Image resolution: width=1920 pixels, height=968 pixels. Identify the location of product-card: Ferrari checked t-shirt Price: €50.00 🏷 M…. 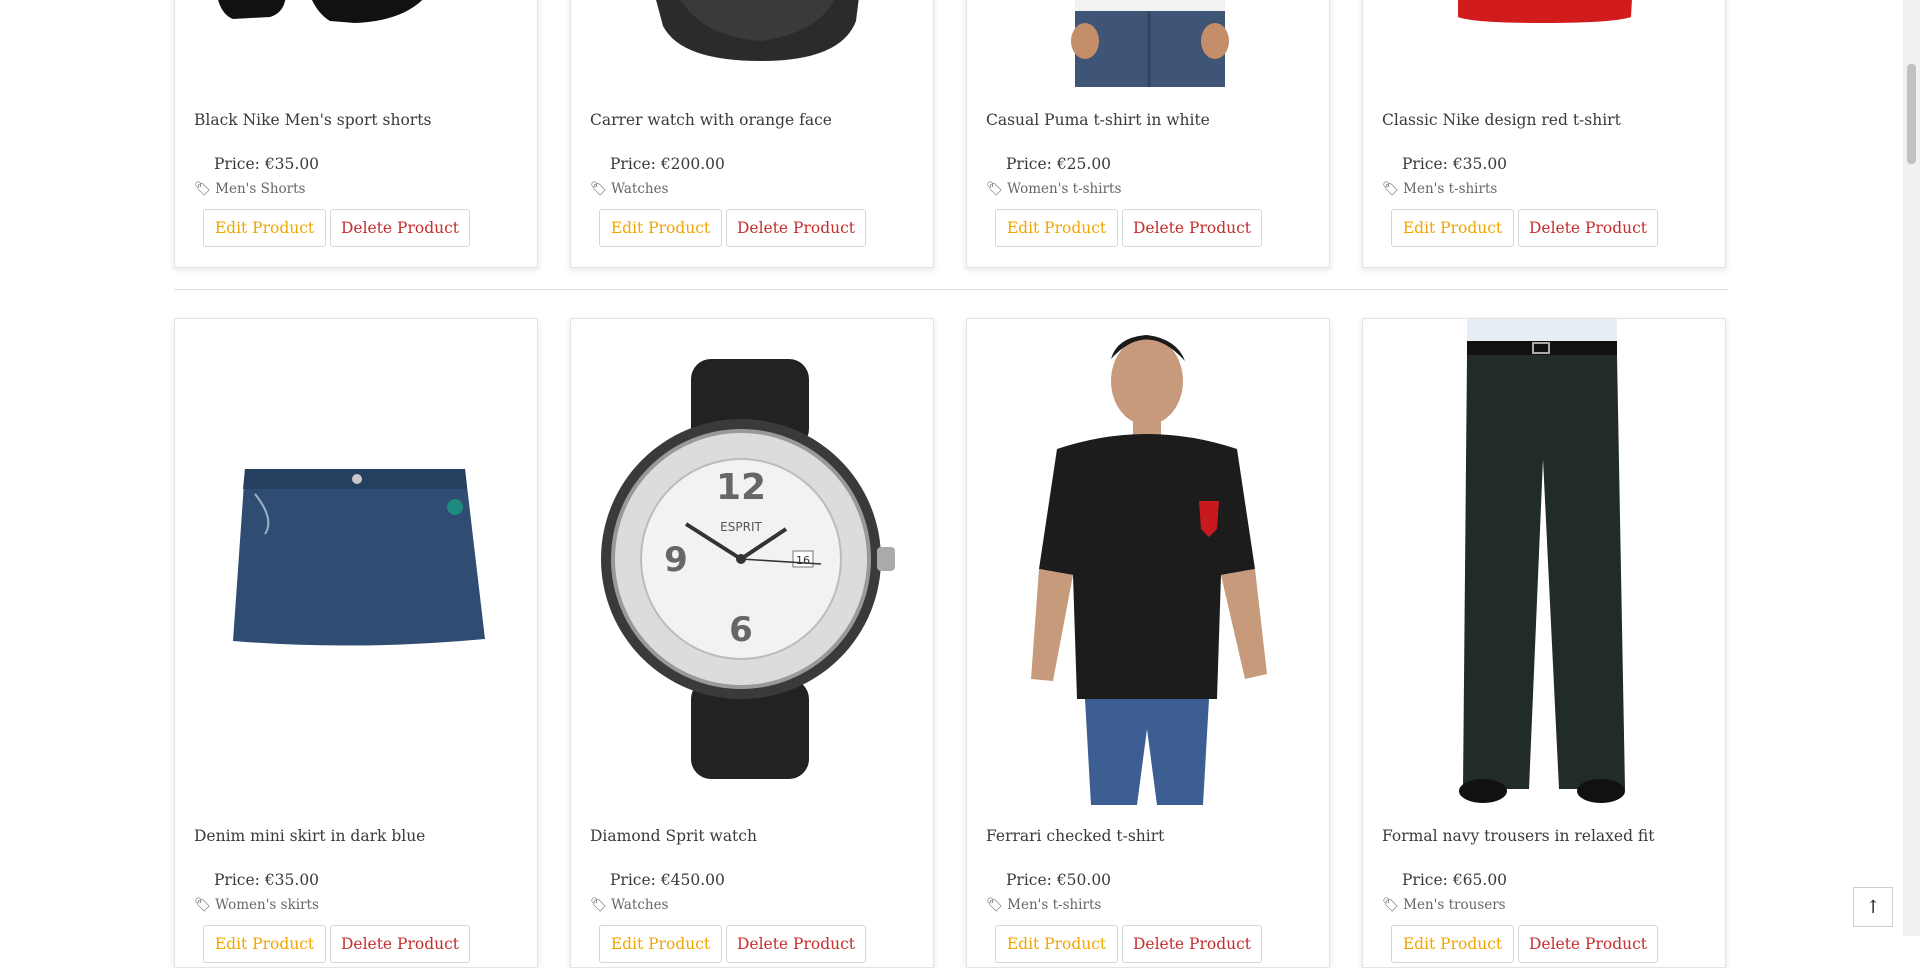
(1148, 643).